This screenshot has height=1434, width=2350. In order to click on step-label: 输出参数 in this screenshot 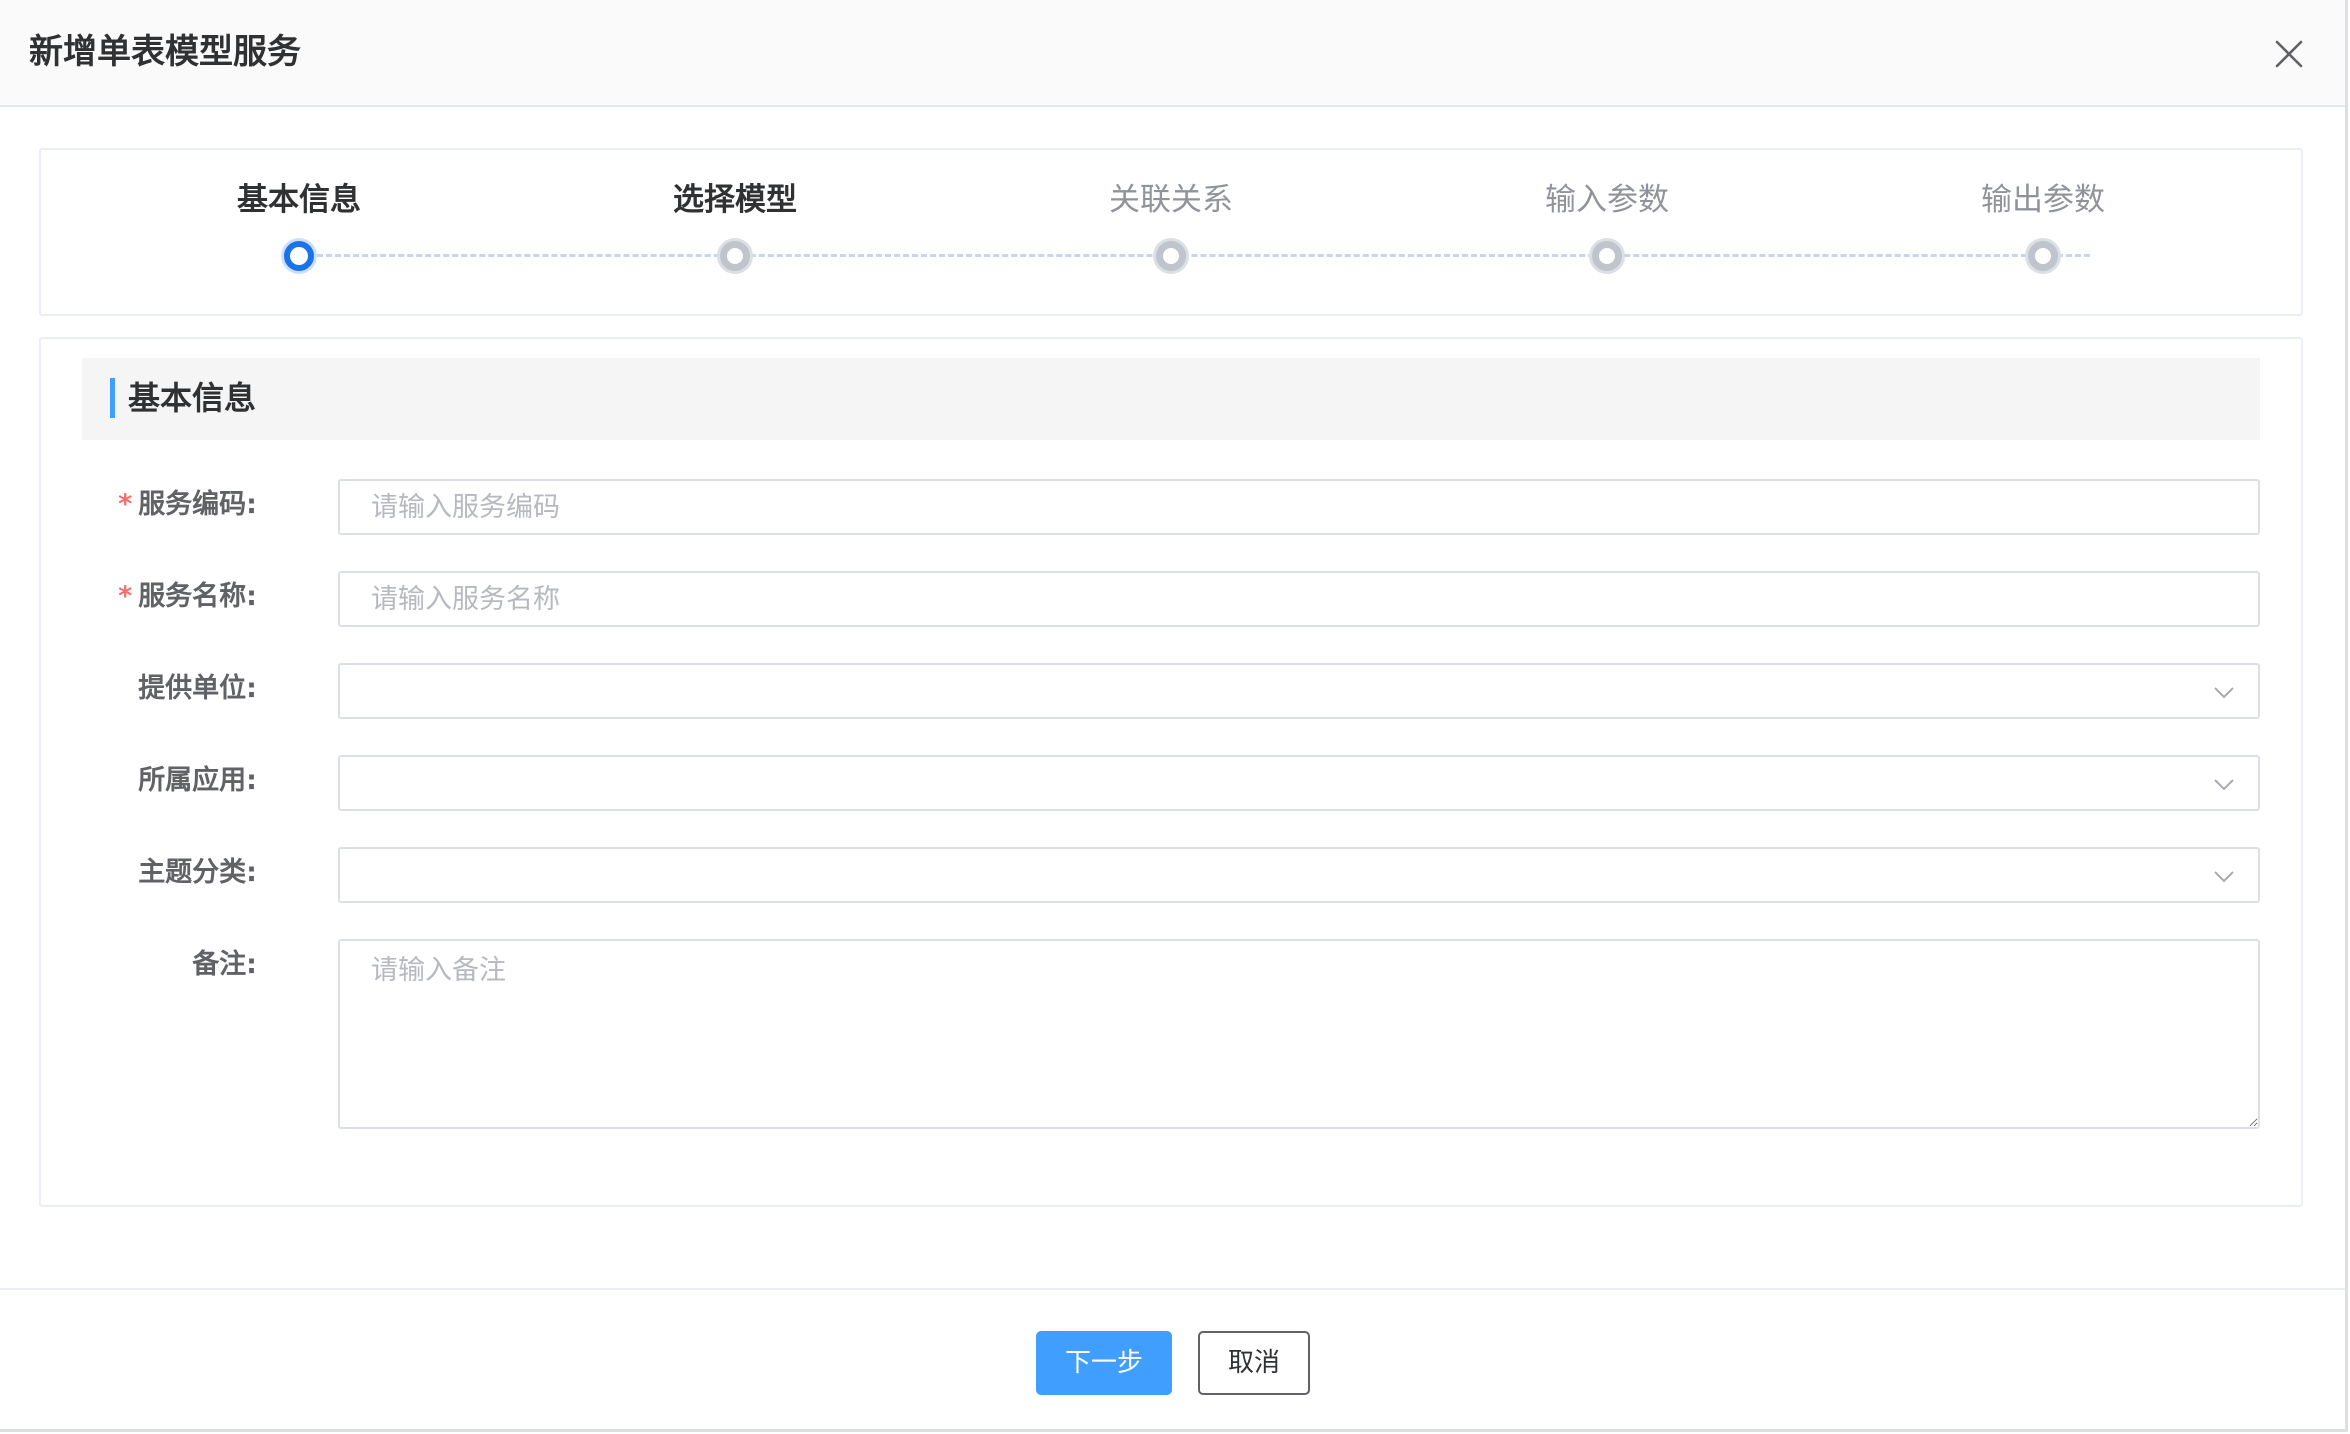, I will do `click(2043, 200)`.